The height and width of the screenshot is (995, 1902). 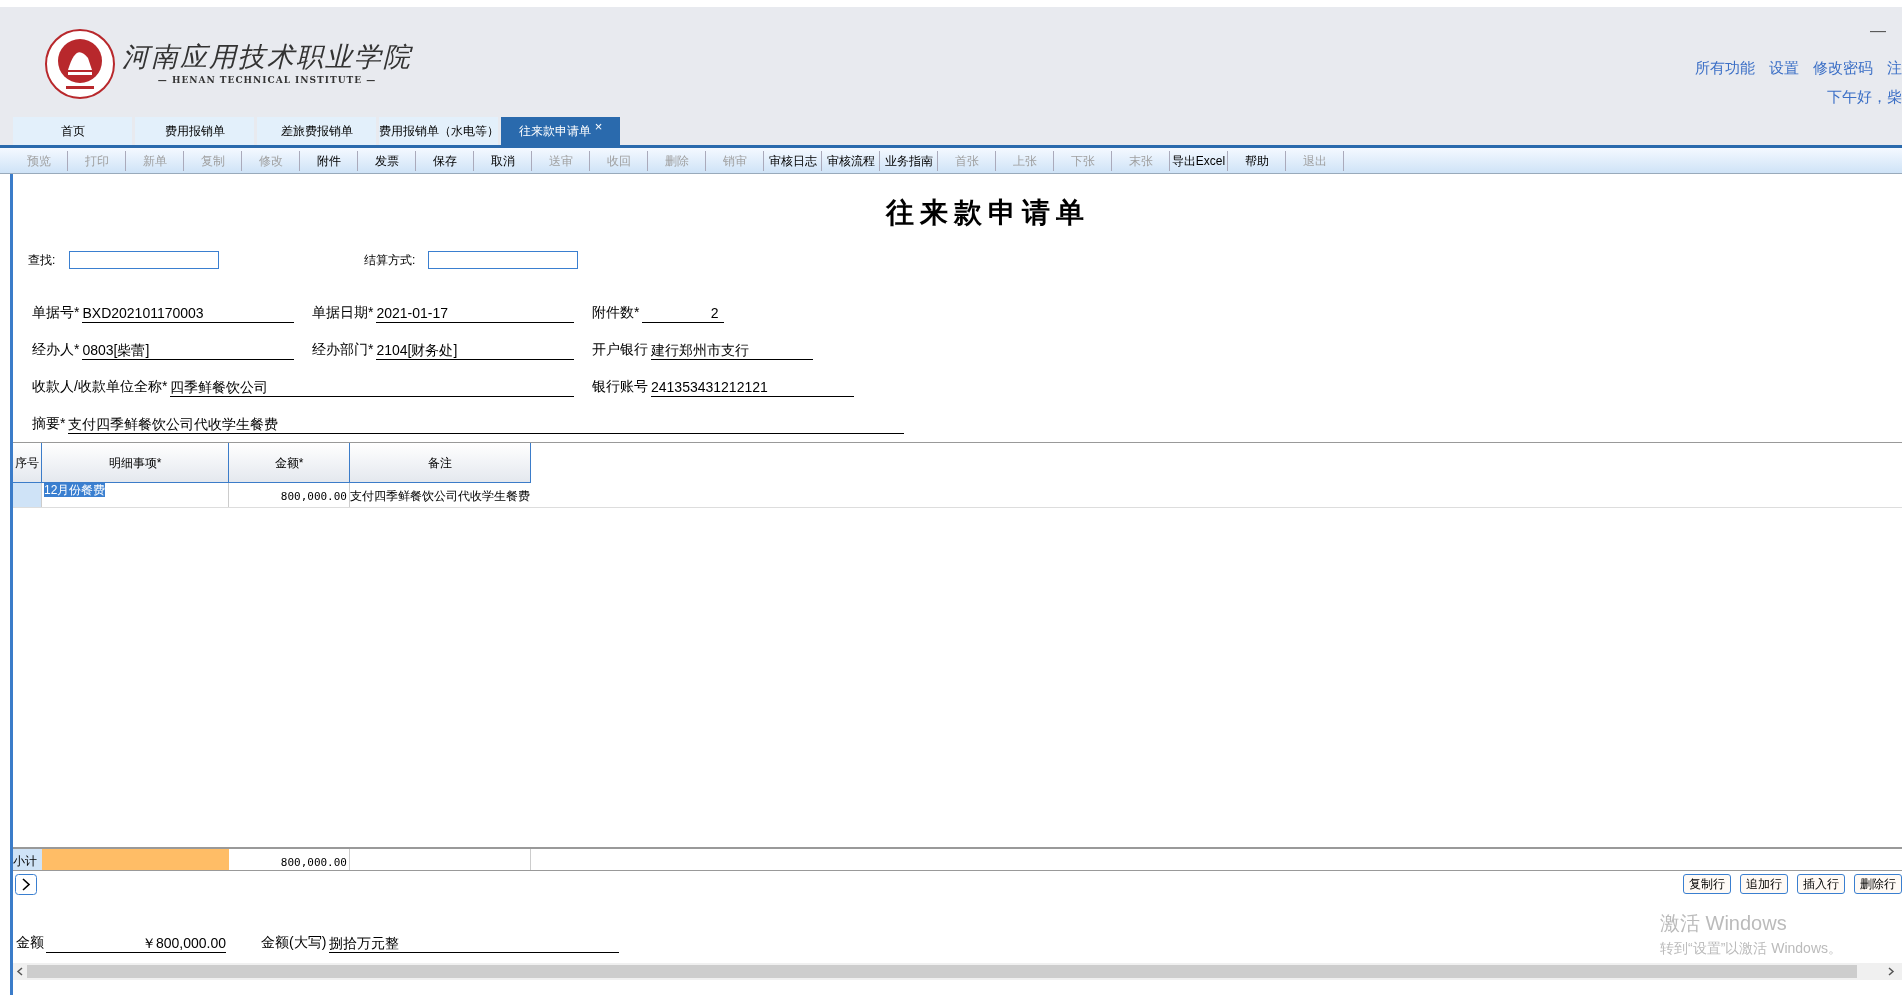 What do you see at coordinates (683, 313) in the screenshot?
I see `field-value: 2` at bounding box center [683, 313].